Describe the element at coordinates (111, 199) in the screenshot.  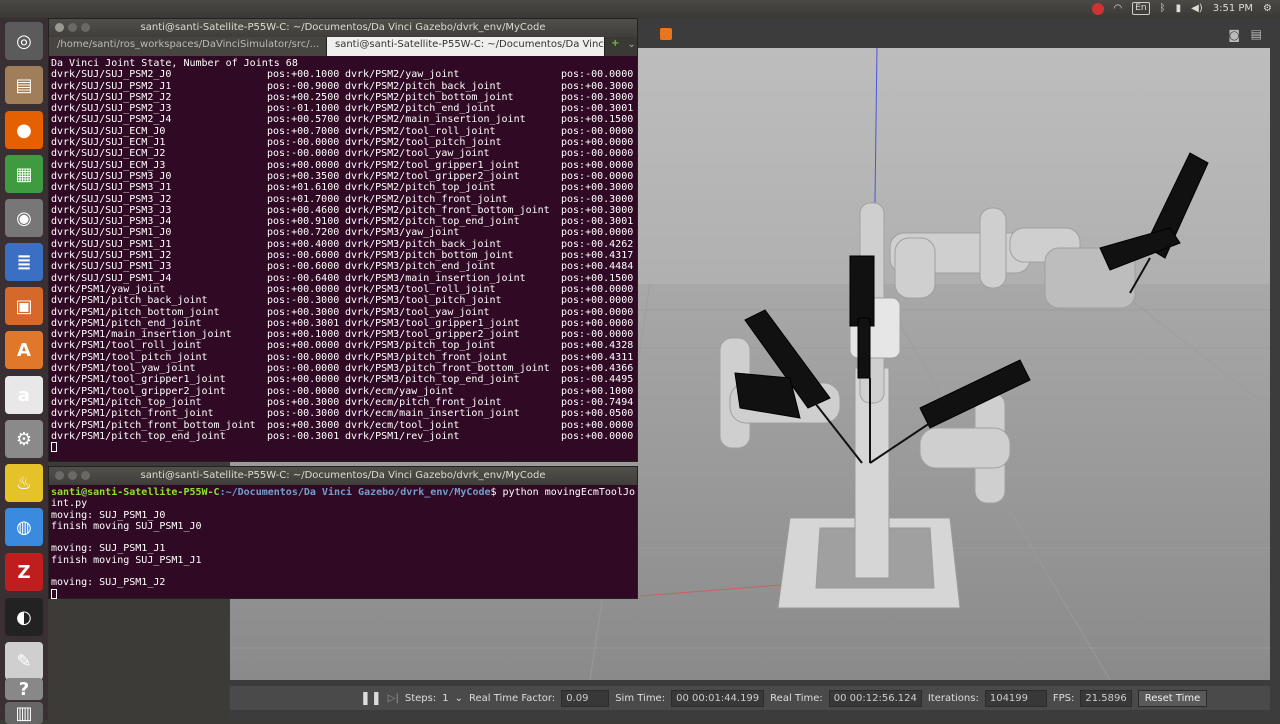
I see `joint-name: dvrk/SUJ/SUJ_PSM3_J2` at that location.